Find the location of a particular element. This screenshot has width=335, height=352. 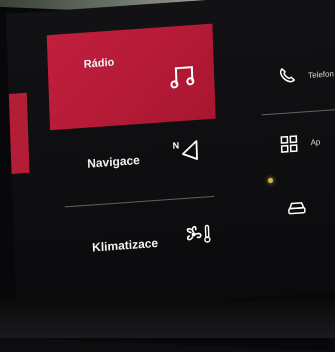

menu-item-climate: Klimatizace is located at coordinates (137, 241).